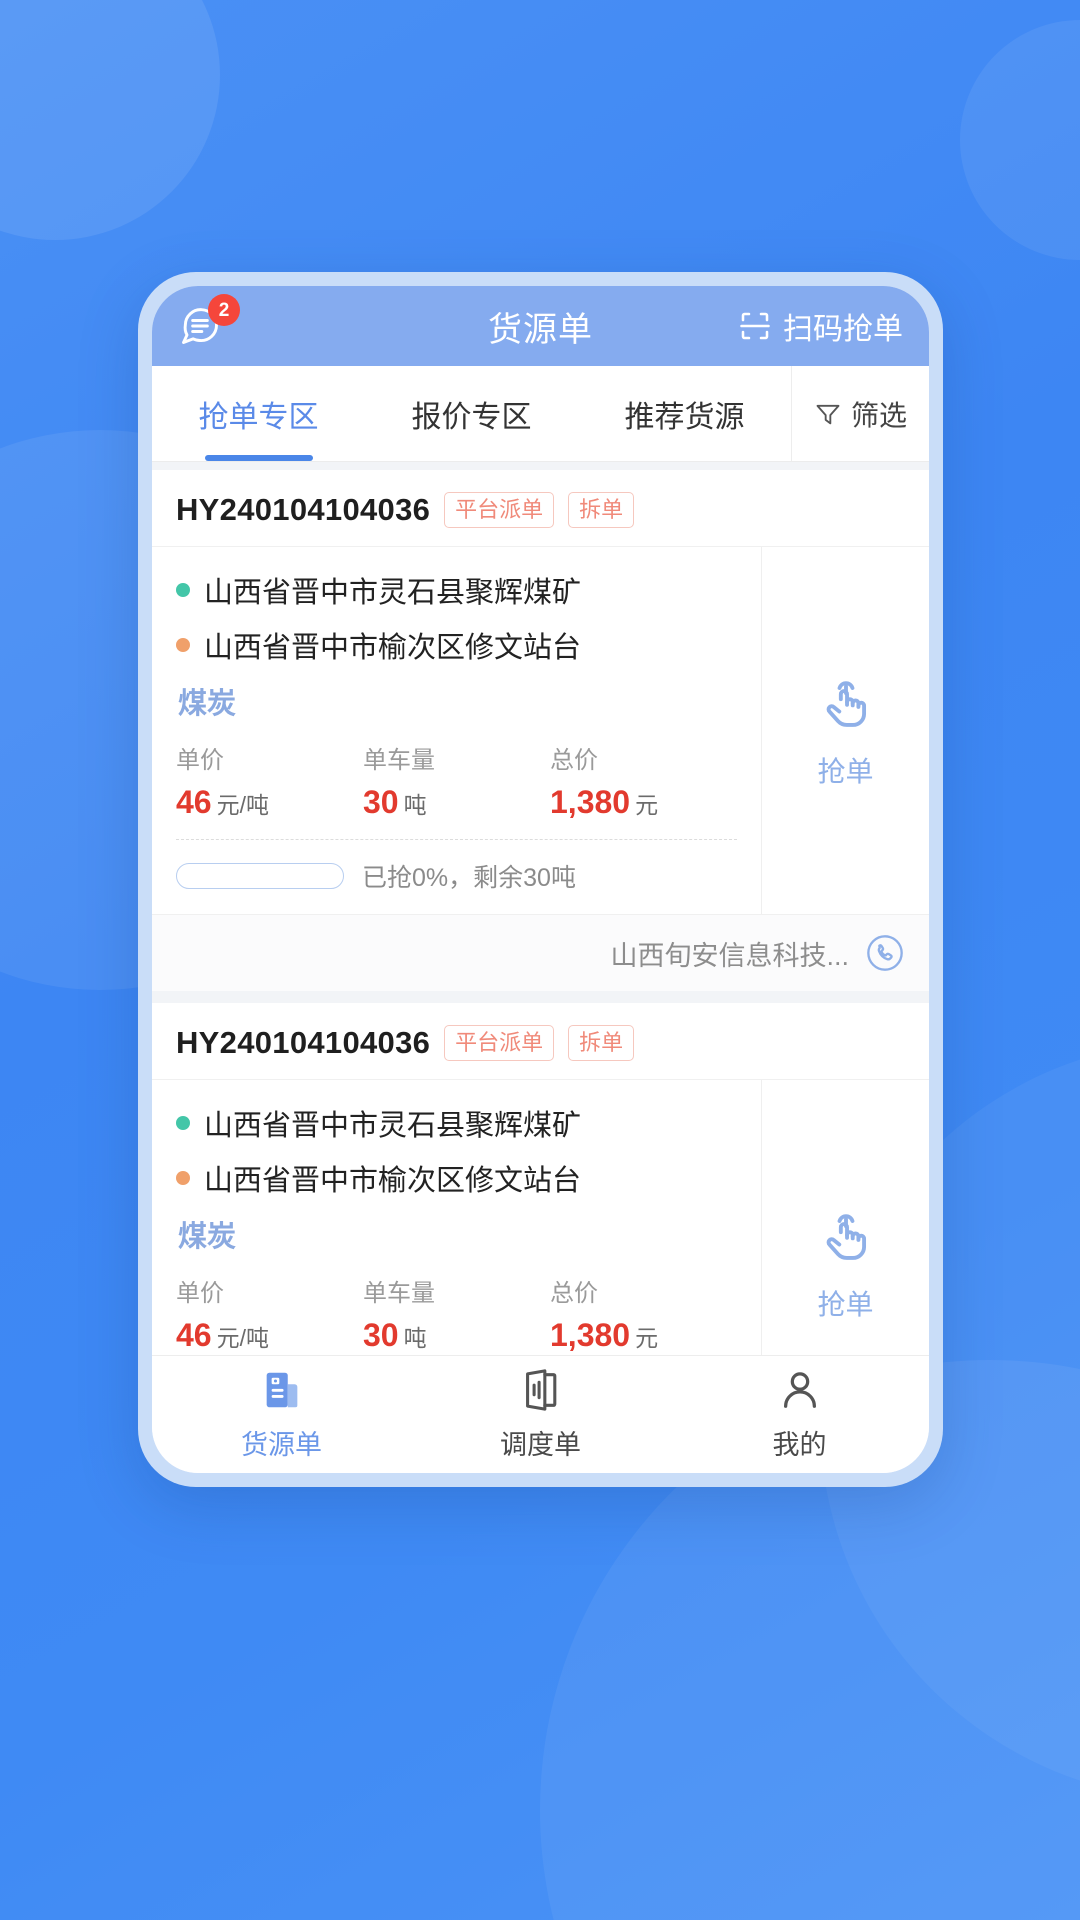 The width and height of the screenshot is (1080, 1920). I want to click on tab-qiangdan-zone: 抢单专区, so click(258, 413).